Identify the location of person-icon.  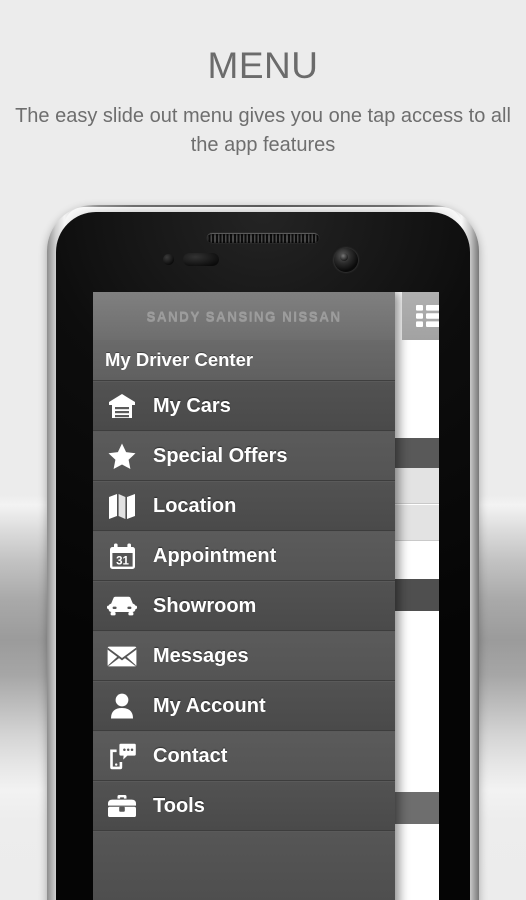
(122, 706).